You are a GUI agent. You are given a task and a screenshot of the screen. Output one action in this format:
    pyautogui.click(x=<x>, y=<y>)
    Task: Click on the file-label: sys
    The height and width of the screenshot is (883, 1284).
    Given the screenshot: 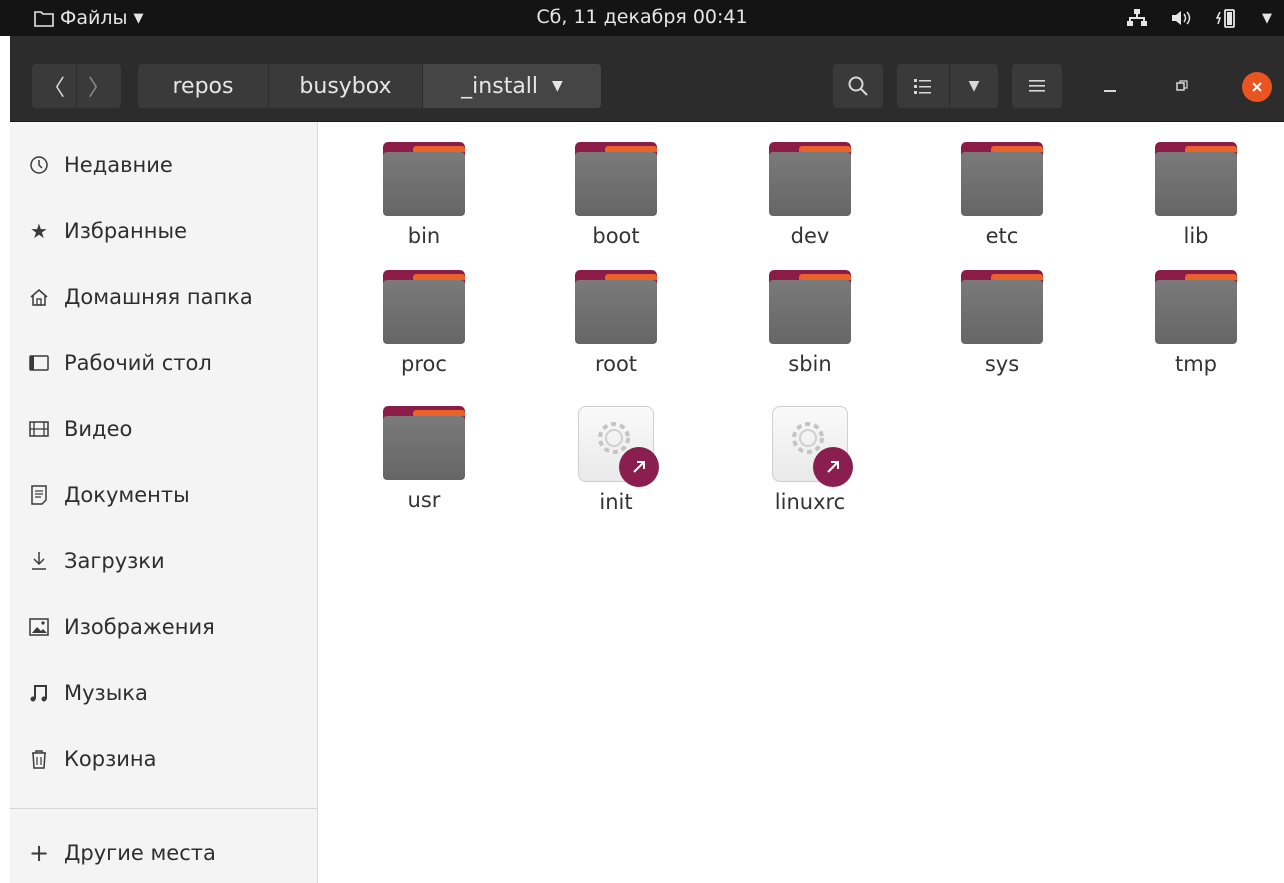 What is the action you would take?
    pyautogui.click(x=1002, y=364)
    